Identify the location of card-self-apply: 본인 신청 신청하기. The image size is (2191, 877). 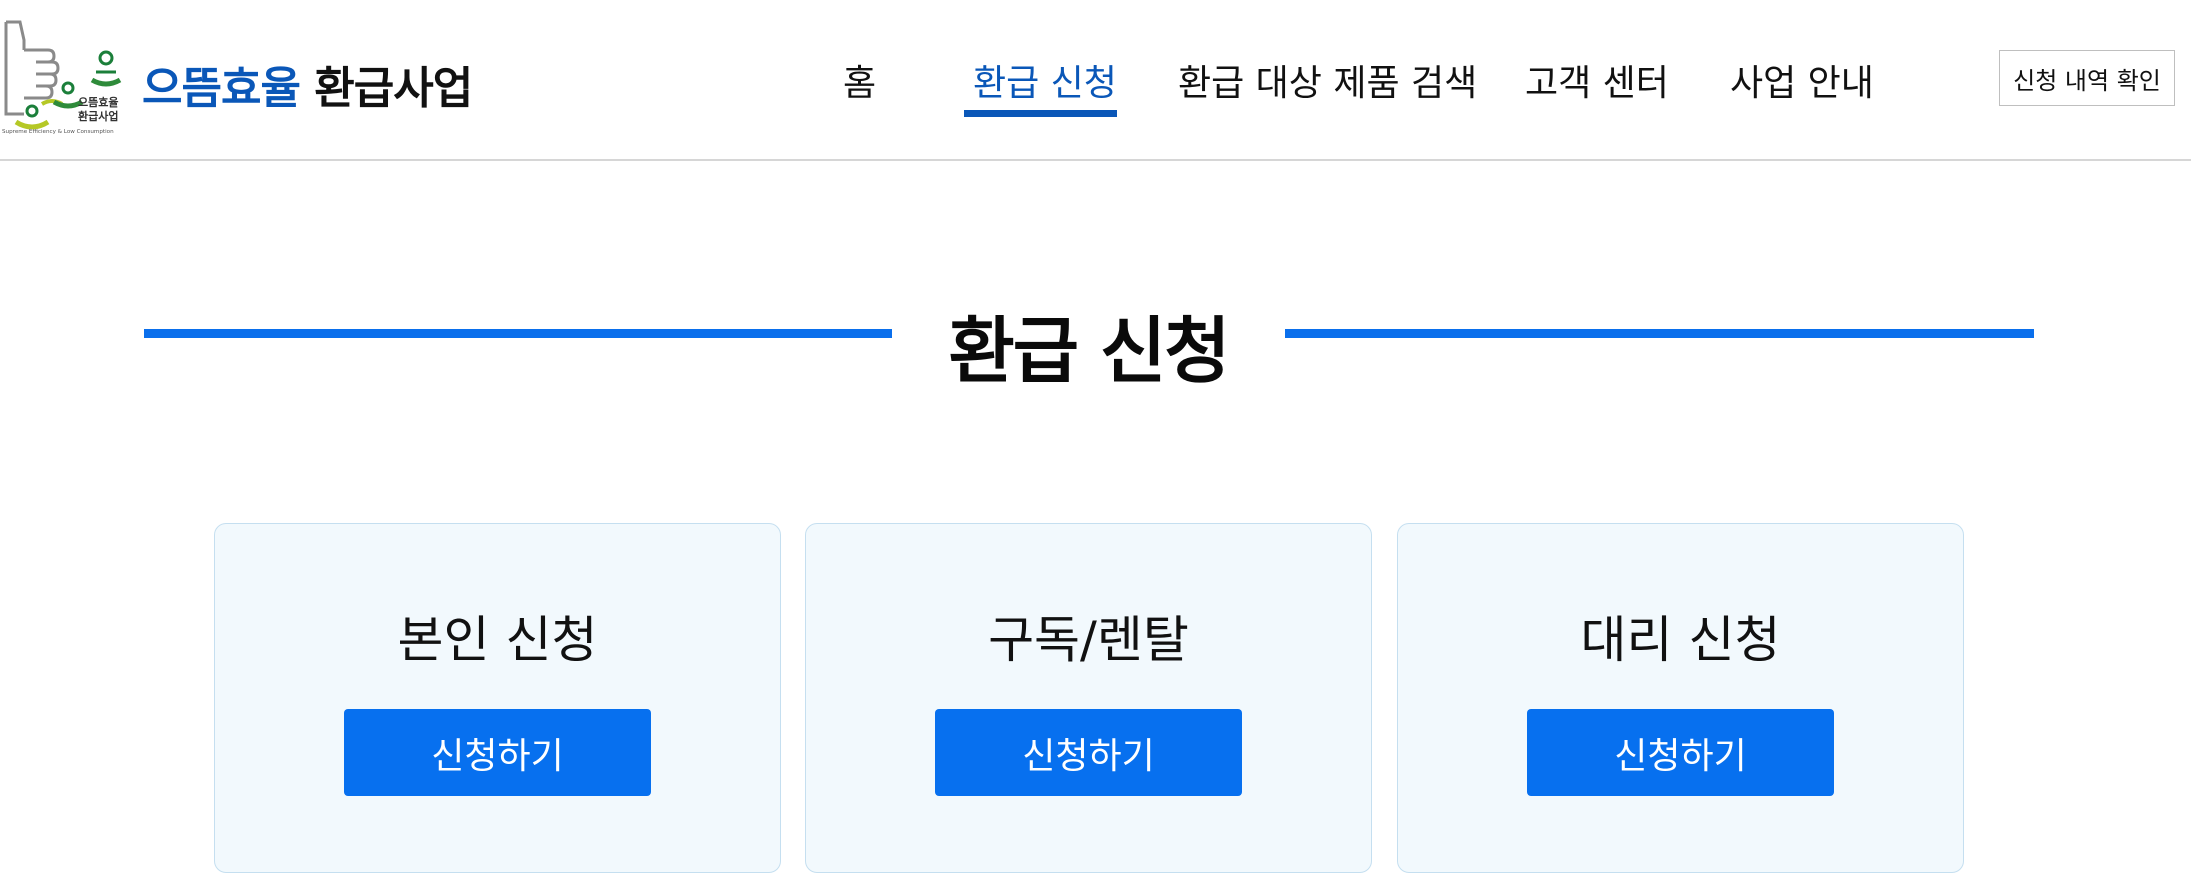
(497, 698).